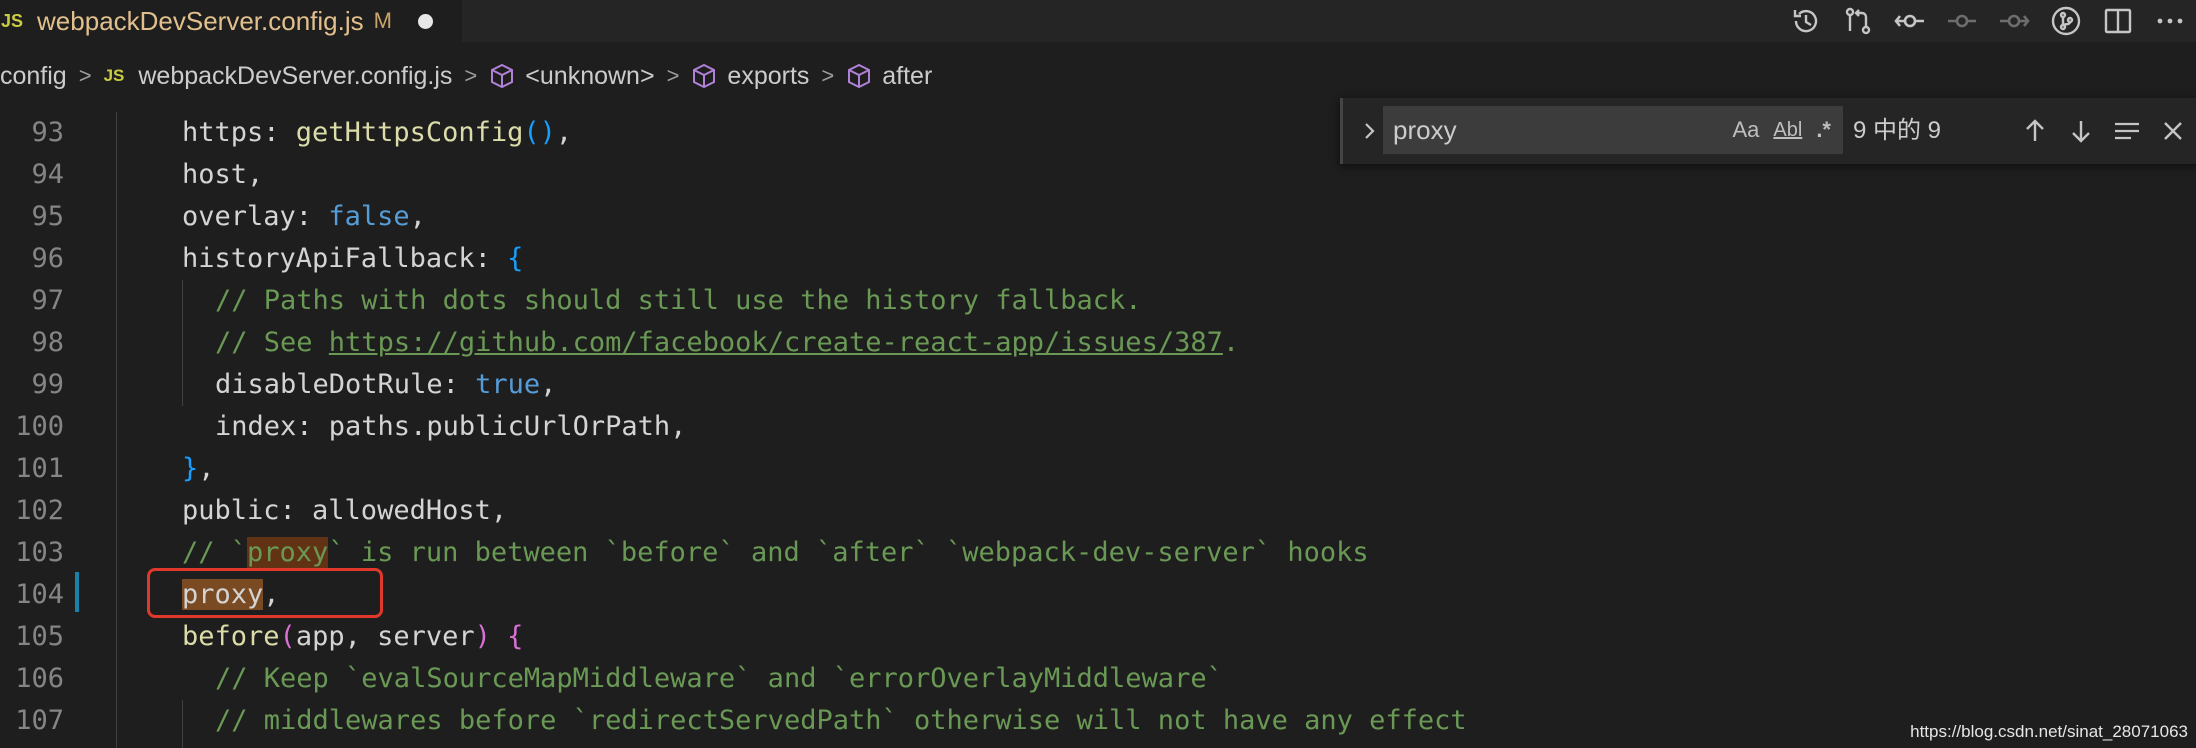 The height and width of the screenshot is (748, 2196). I want to click on git-commit-icon, so click(1910, 21).